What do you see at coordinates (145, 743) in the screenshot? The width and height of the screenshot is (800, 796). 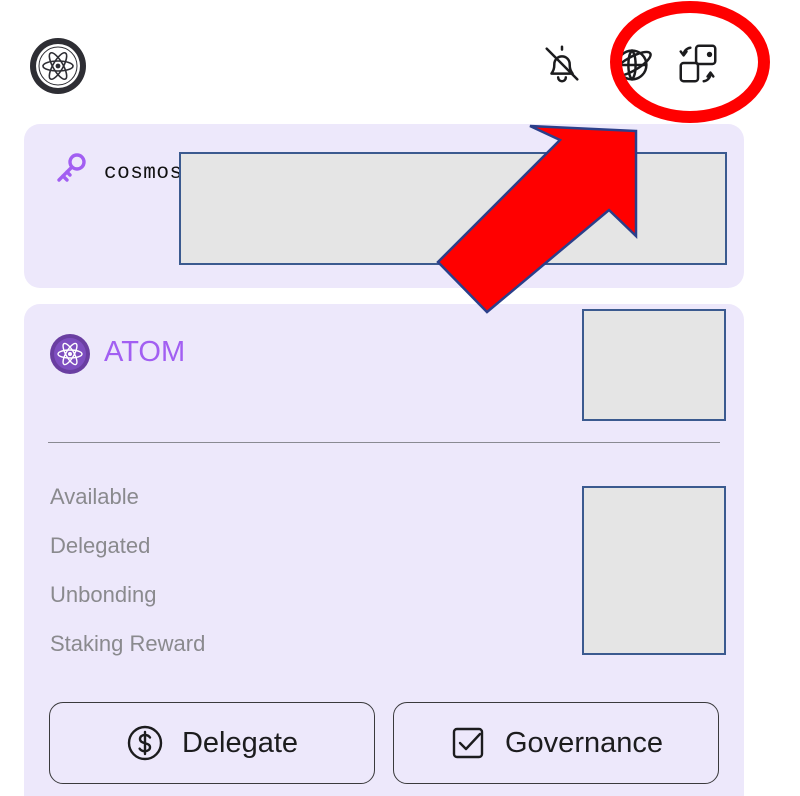 I see `dollar-circle-icon` at bounding box center [145, 743].